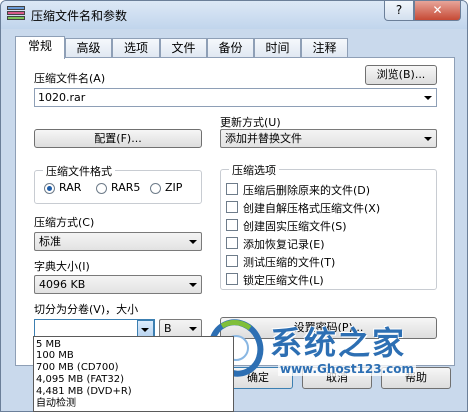 The width and height of the screenshot is (468, 412). Describe the element at coordinates (86, 309) in the screenshot. I see `split-label: 切分为分卷(V)，大小` at that location.